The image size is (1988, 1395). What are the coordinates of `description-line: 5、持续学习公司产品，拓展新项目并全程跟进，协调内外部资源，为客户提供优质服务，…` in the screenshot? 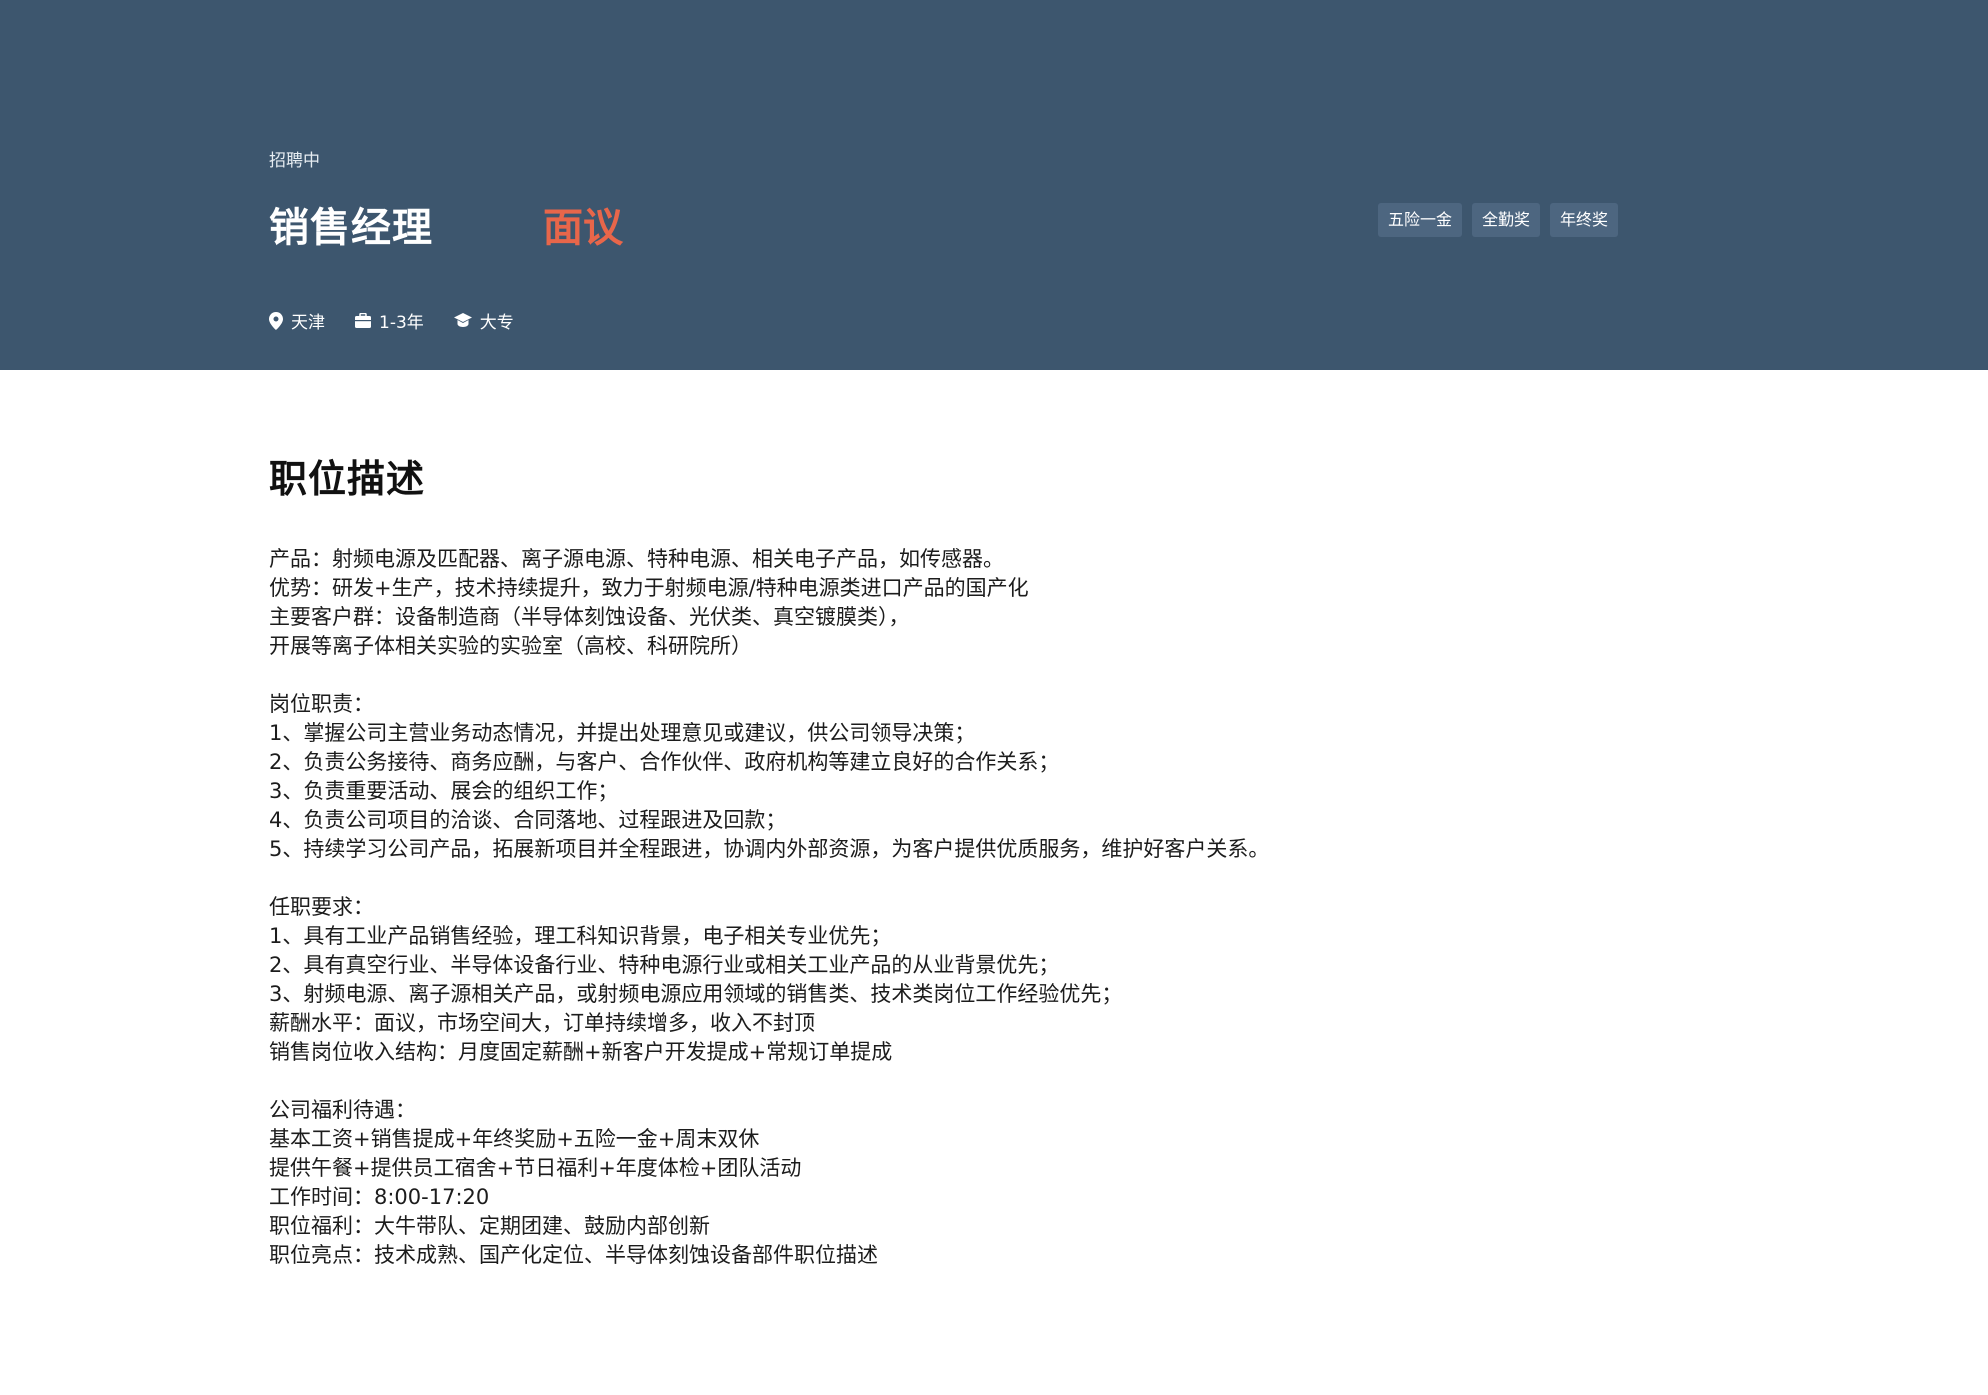 It's located at (769, 849).